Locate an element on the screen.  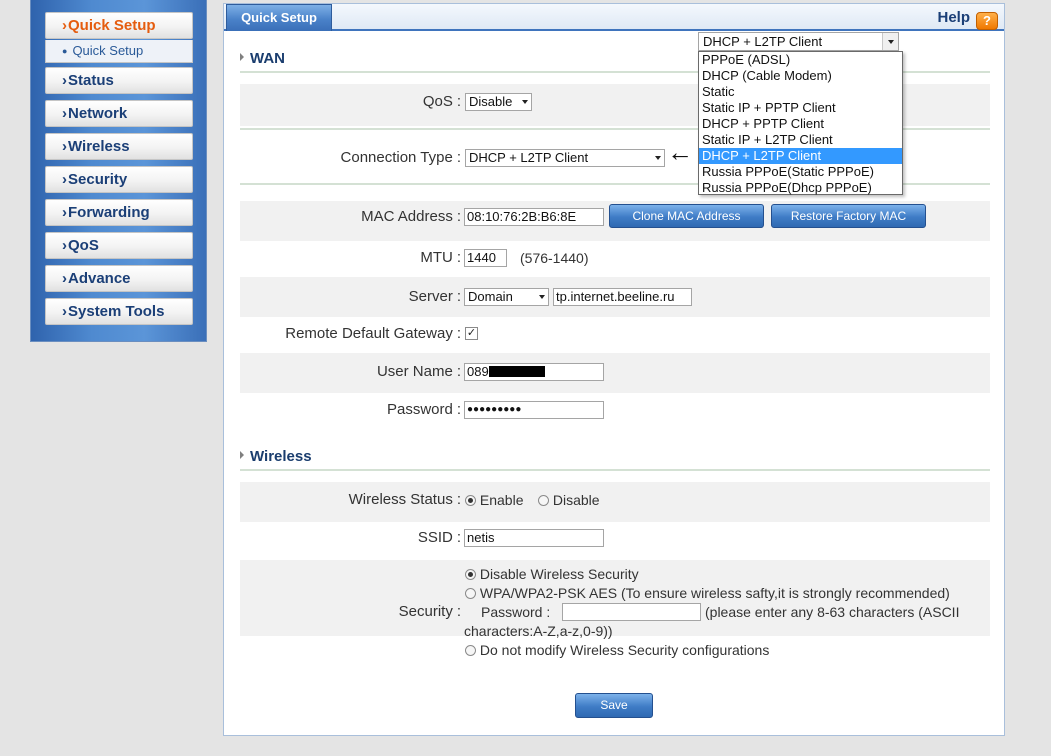
nav-label: Security is located at coordinates (98, 179).